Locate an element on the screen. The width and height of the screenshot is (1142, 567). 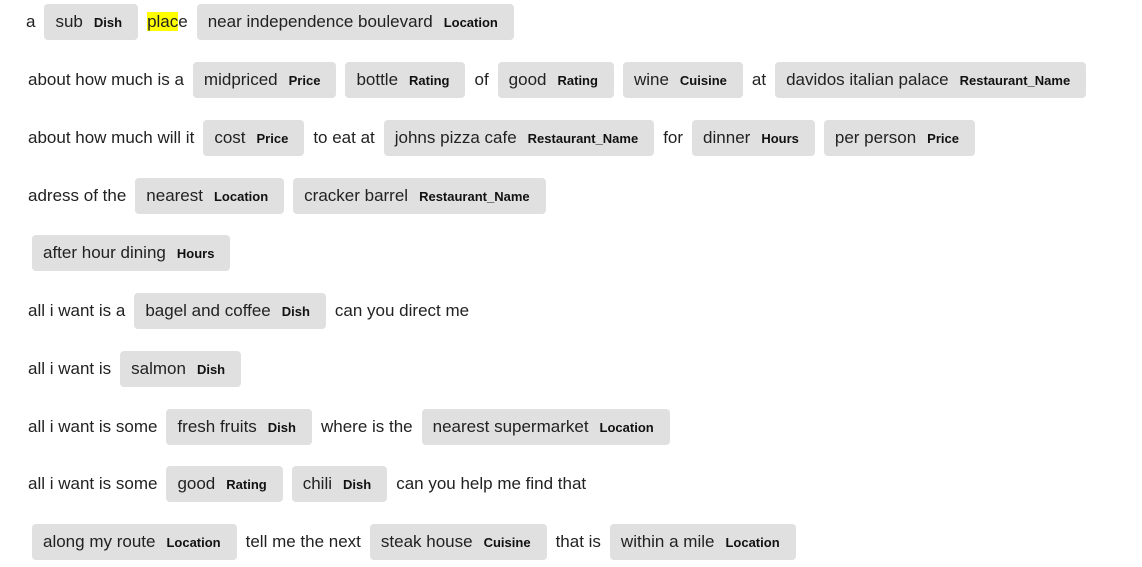
plain-text: about how much is a is located at coordinates (106, 80).